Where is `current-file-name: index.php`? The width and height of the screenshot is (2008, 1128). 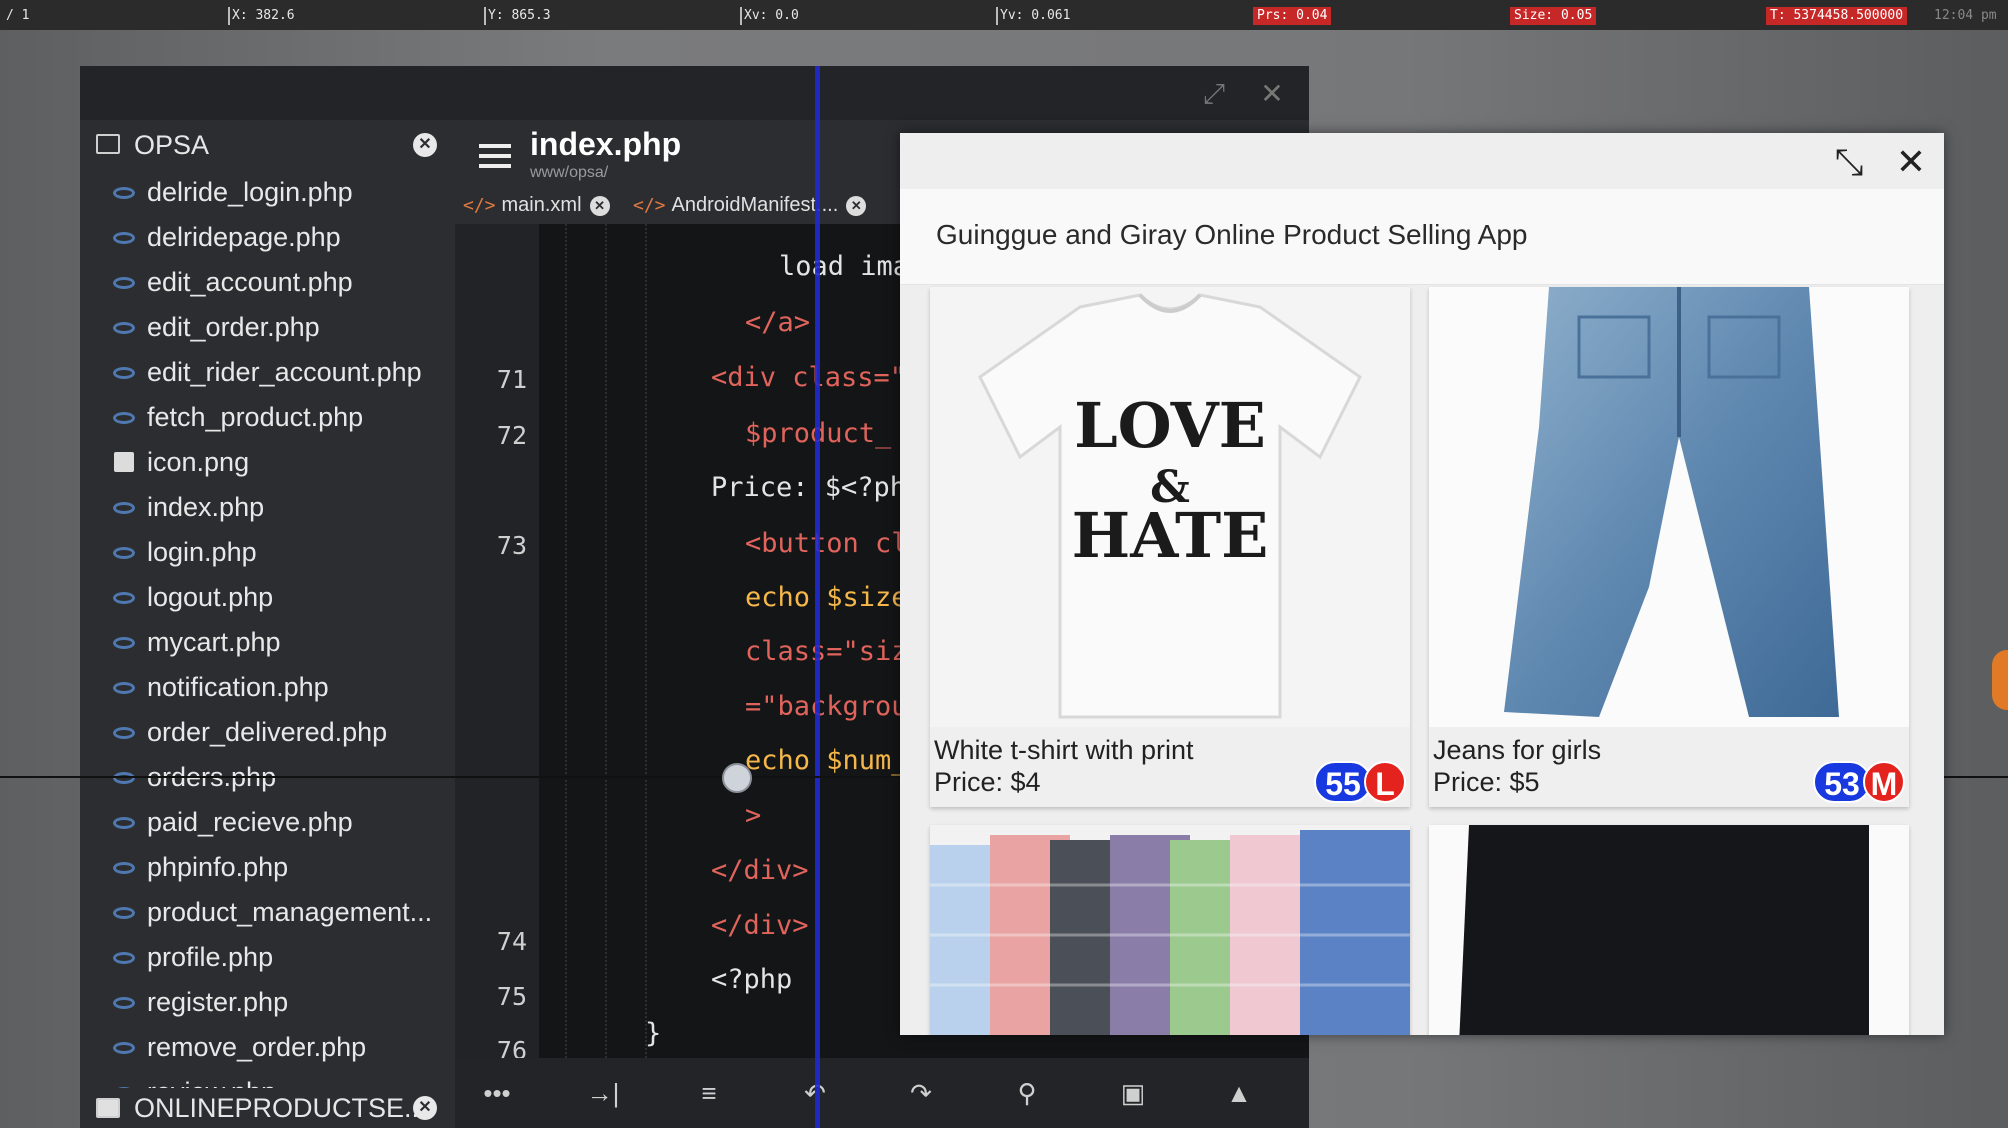
current-file-name: index.php is located at coordinates (606, 144).